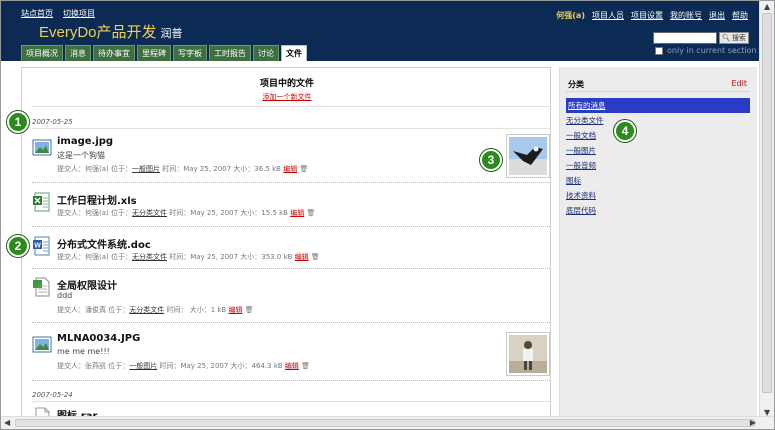 This screenshot has width=775, height=430. What do you see at coordinates (231, 257) in the screenshot?
I see `file-meta-details: 时间：May 25, 2007 大小：353.0 kB` at bounding box center [231, 257].